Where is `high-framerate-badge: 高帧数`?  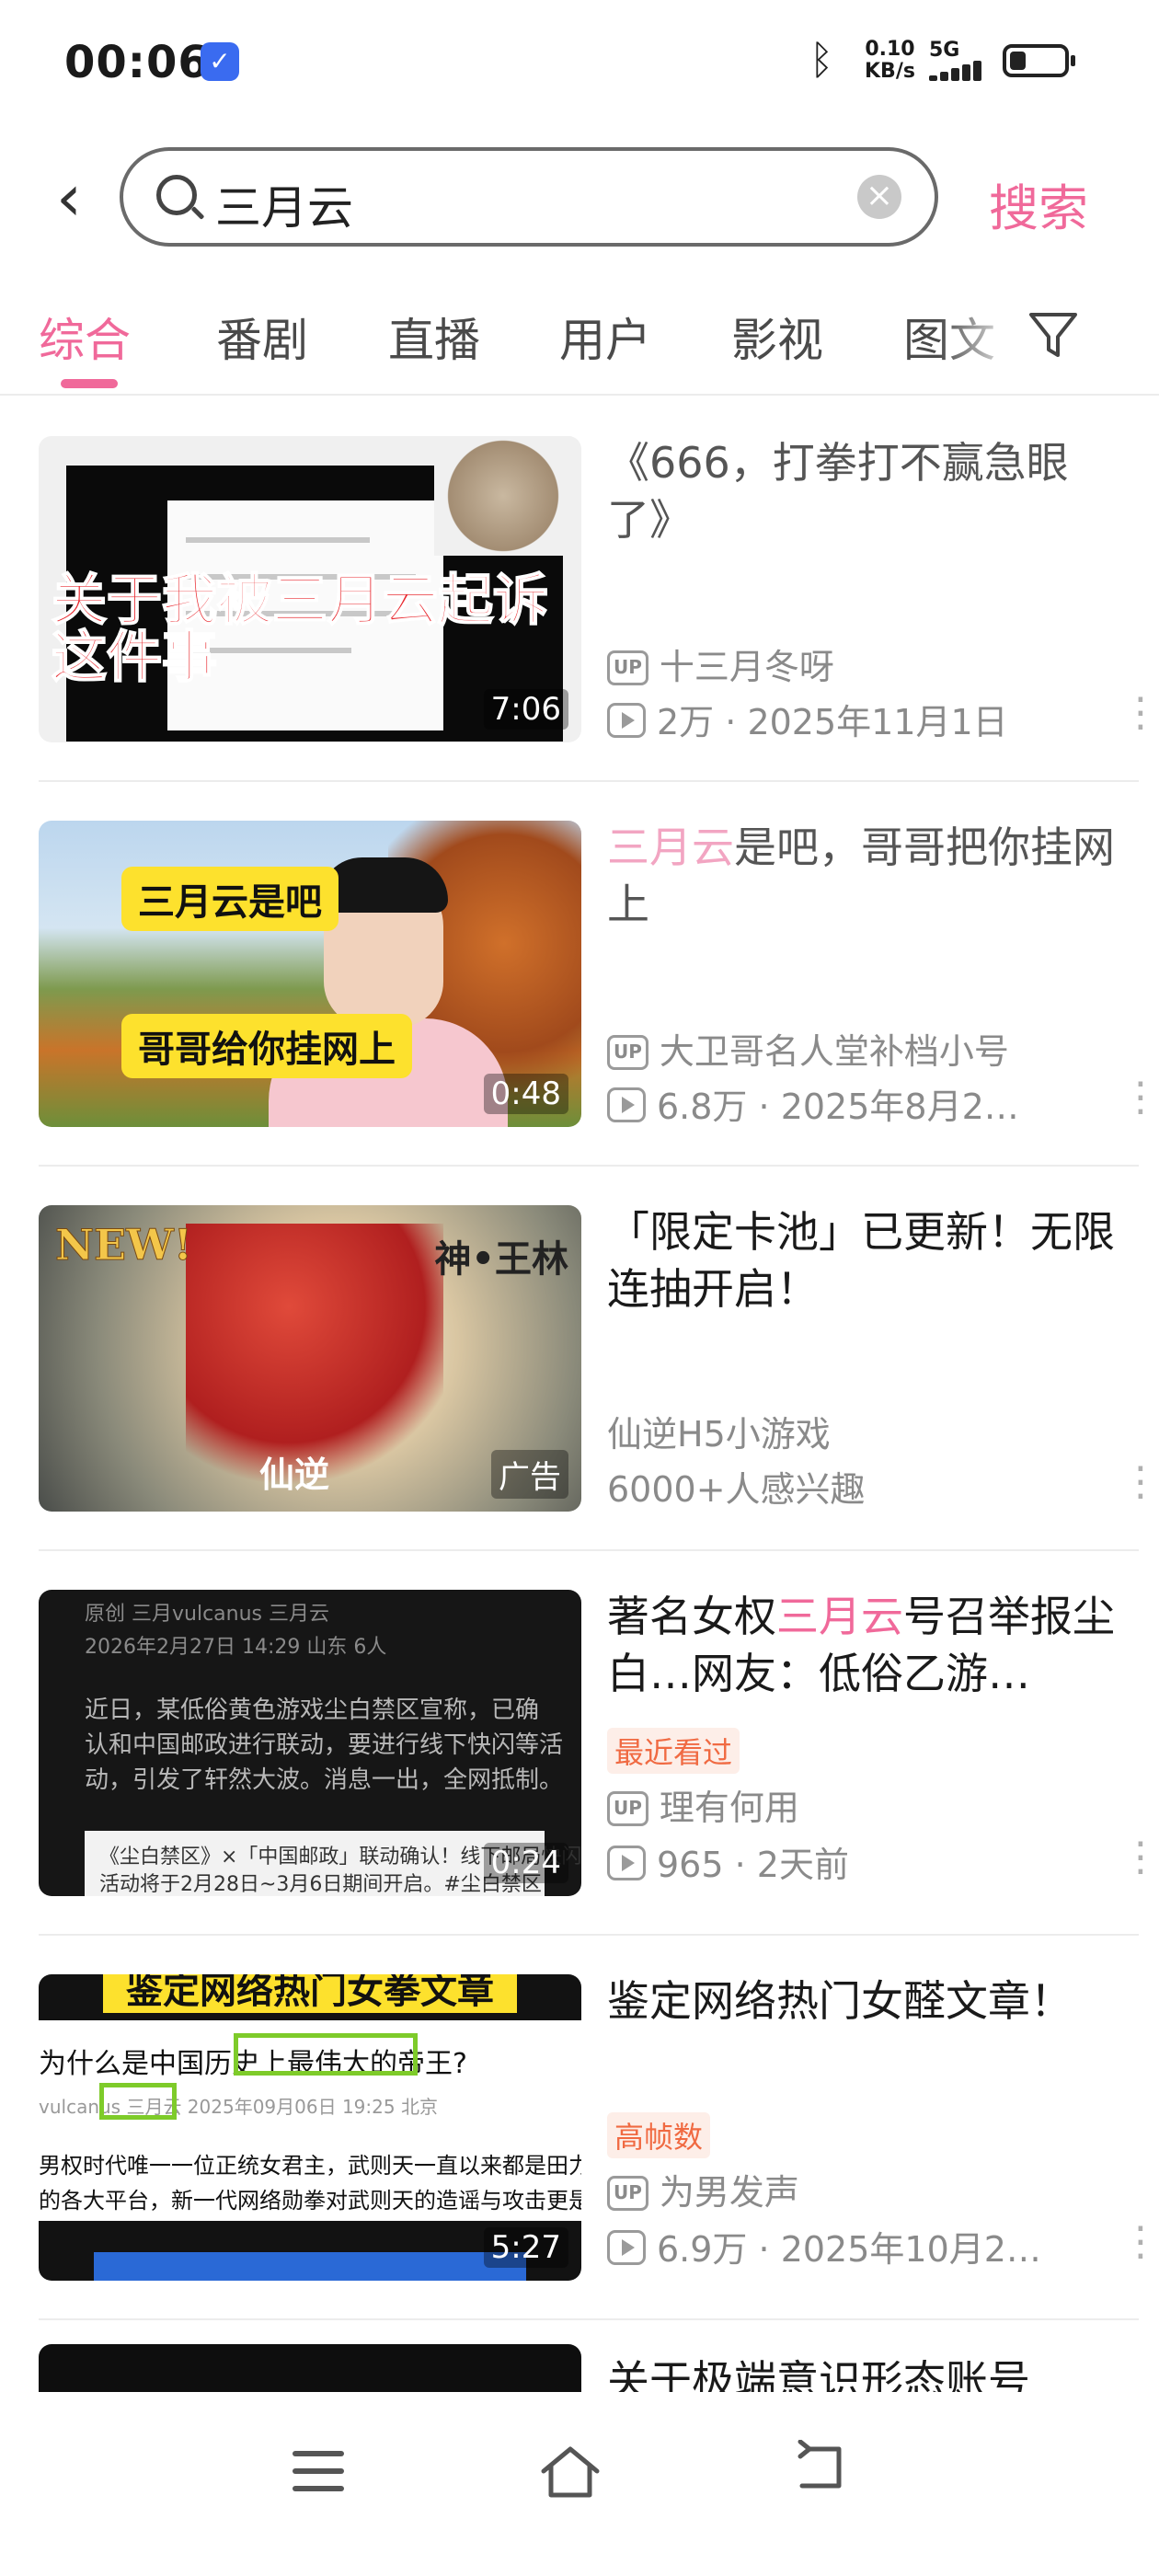
high-framerate-badge: 高帧数 is located at coordinates (659, 2135).